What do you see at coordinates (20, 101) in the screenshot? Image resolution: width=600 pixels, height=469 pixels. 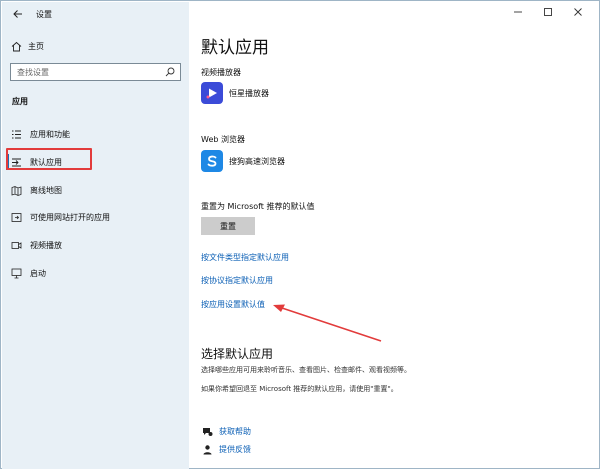 I see `section-label-apps: 应用` at bounding box center [20, 101].